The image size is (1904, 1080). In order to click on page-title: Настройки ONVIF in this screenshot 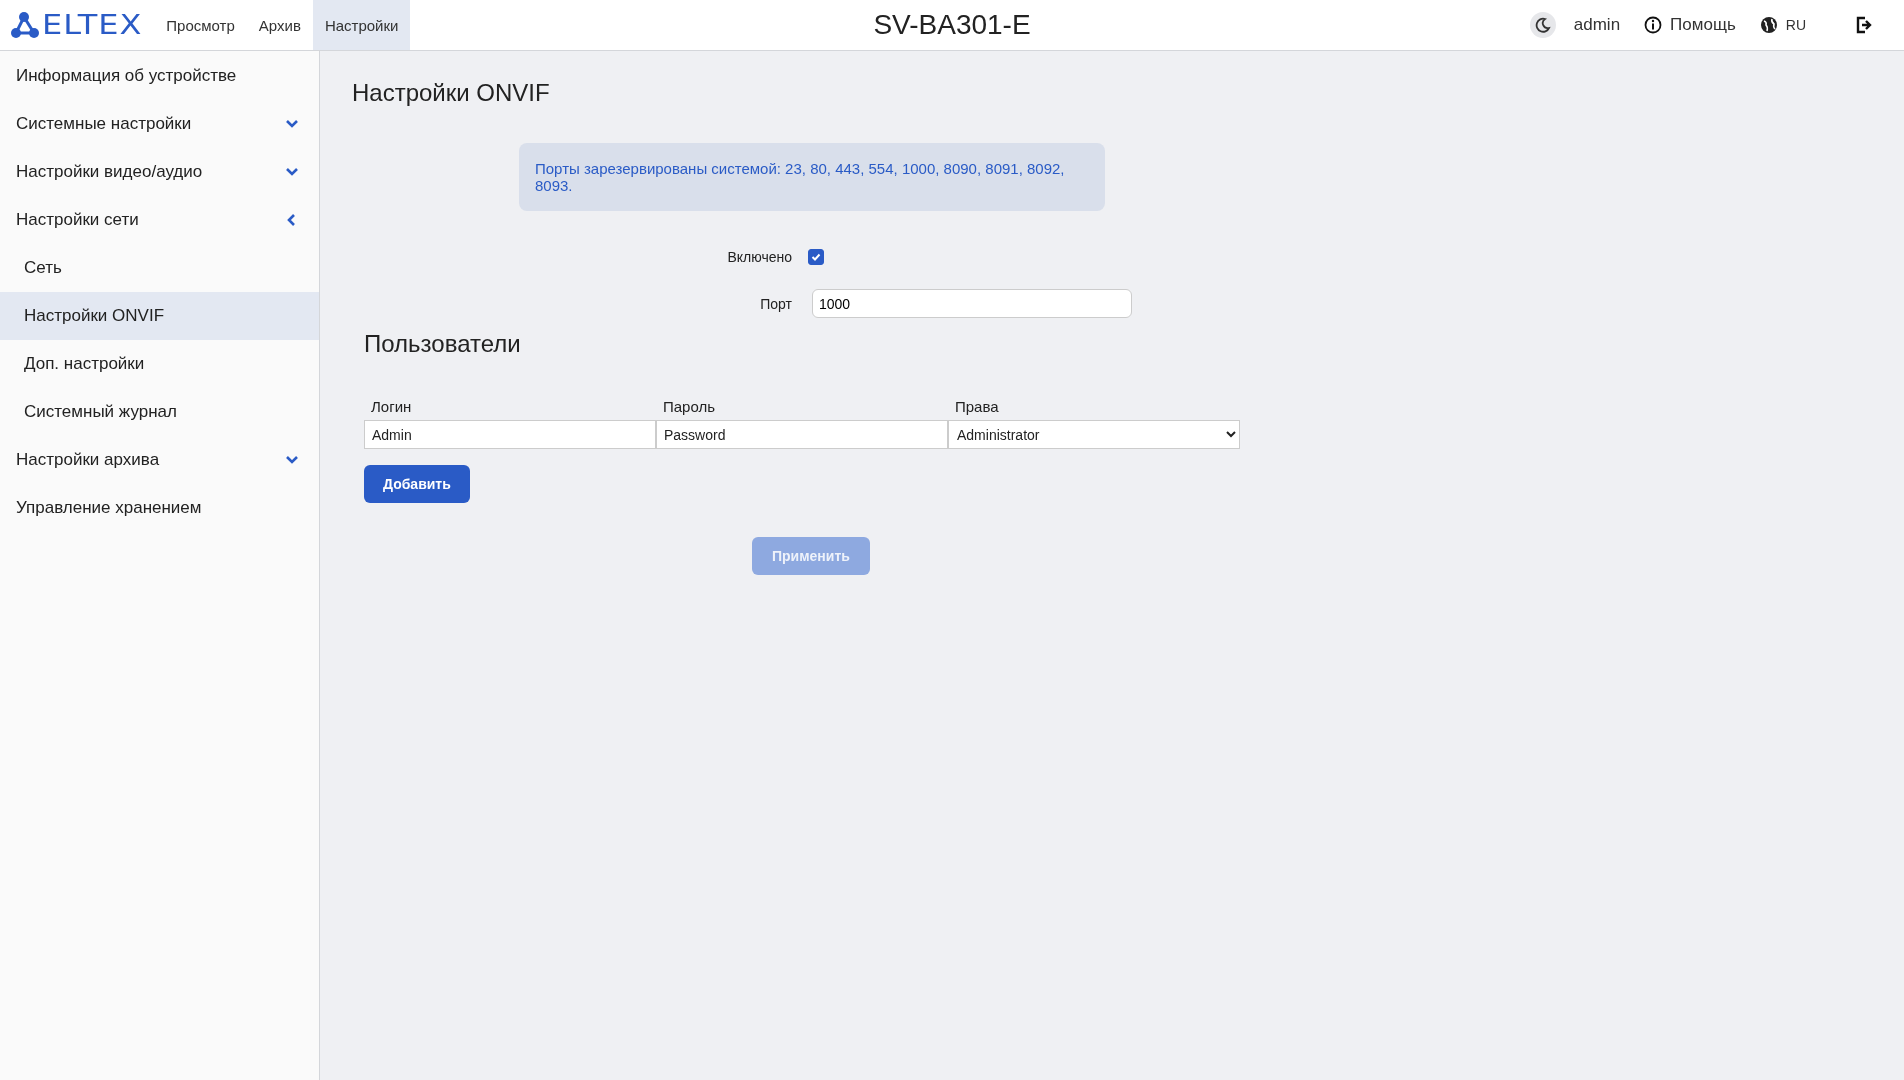, I will do `click(451, 93)`.